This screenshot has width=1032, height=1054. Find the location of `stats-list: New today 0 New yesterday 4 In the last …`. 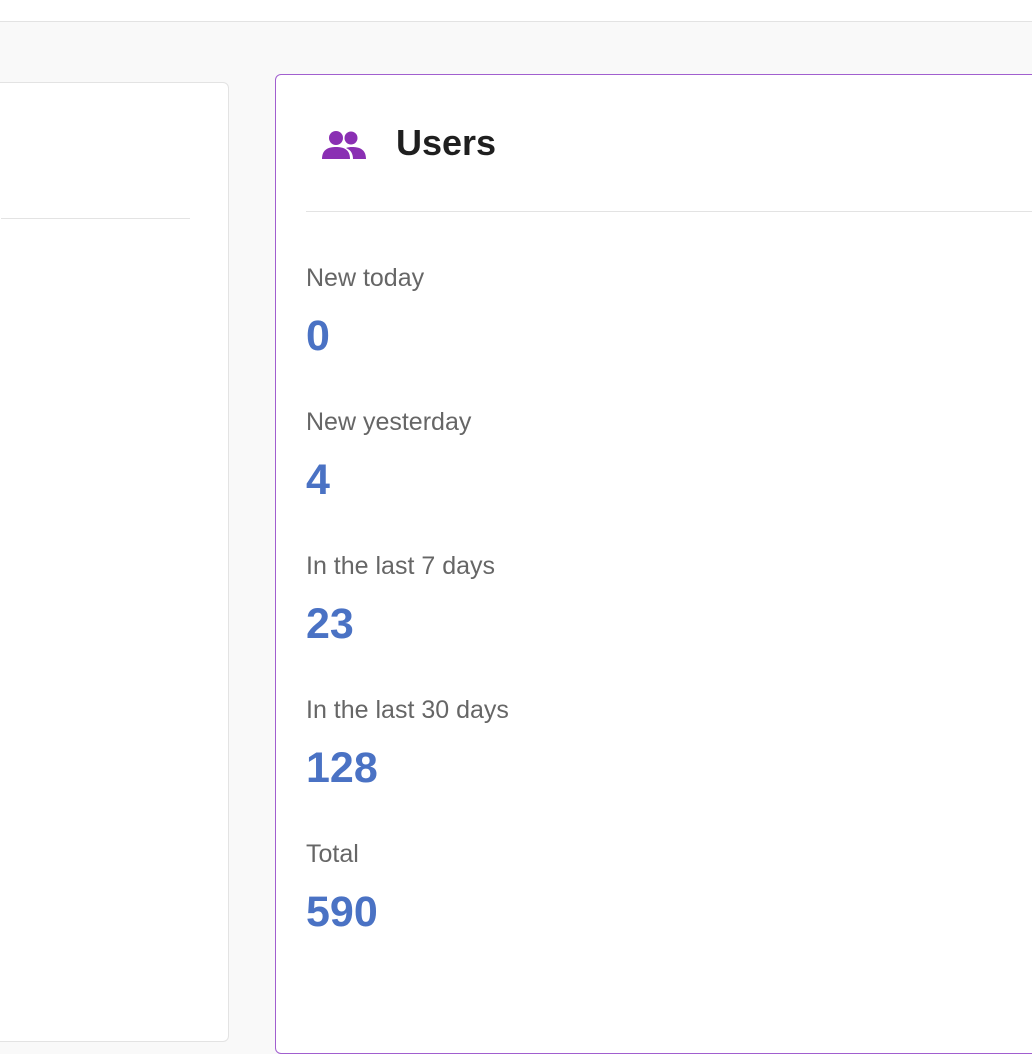

stats-list: New today 0 New yesterday 4 In the last … is located at coordinates (407, 623).